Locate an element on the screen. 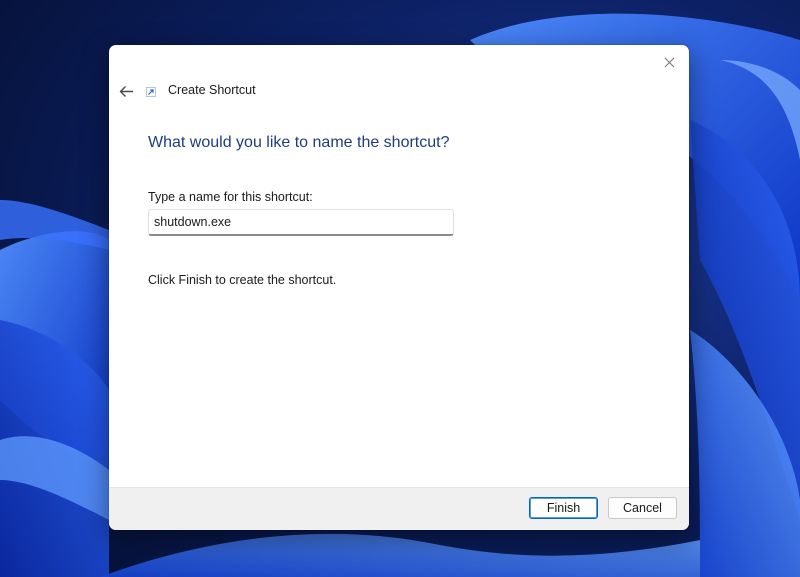  finish-button: Finish is located at coordinates (563, 508).